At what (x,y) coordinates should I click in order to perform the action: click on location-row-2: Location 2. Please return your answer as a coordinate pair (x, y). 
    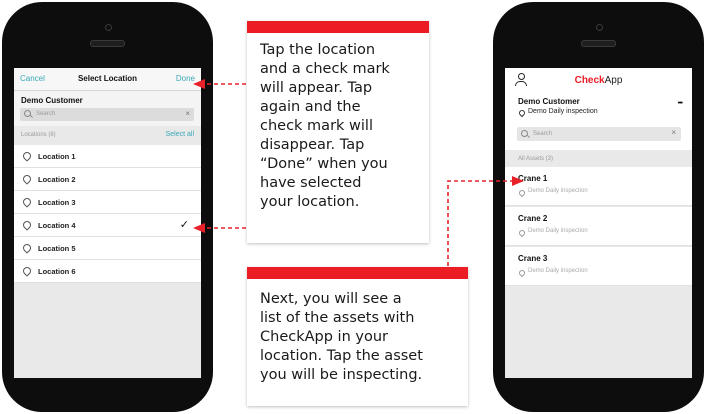
    Looking at the image, I should click on (107, 179).